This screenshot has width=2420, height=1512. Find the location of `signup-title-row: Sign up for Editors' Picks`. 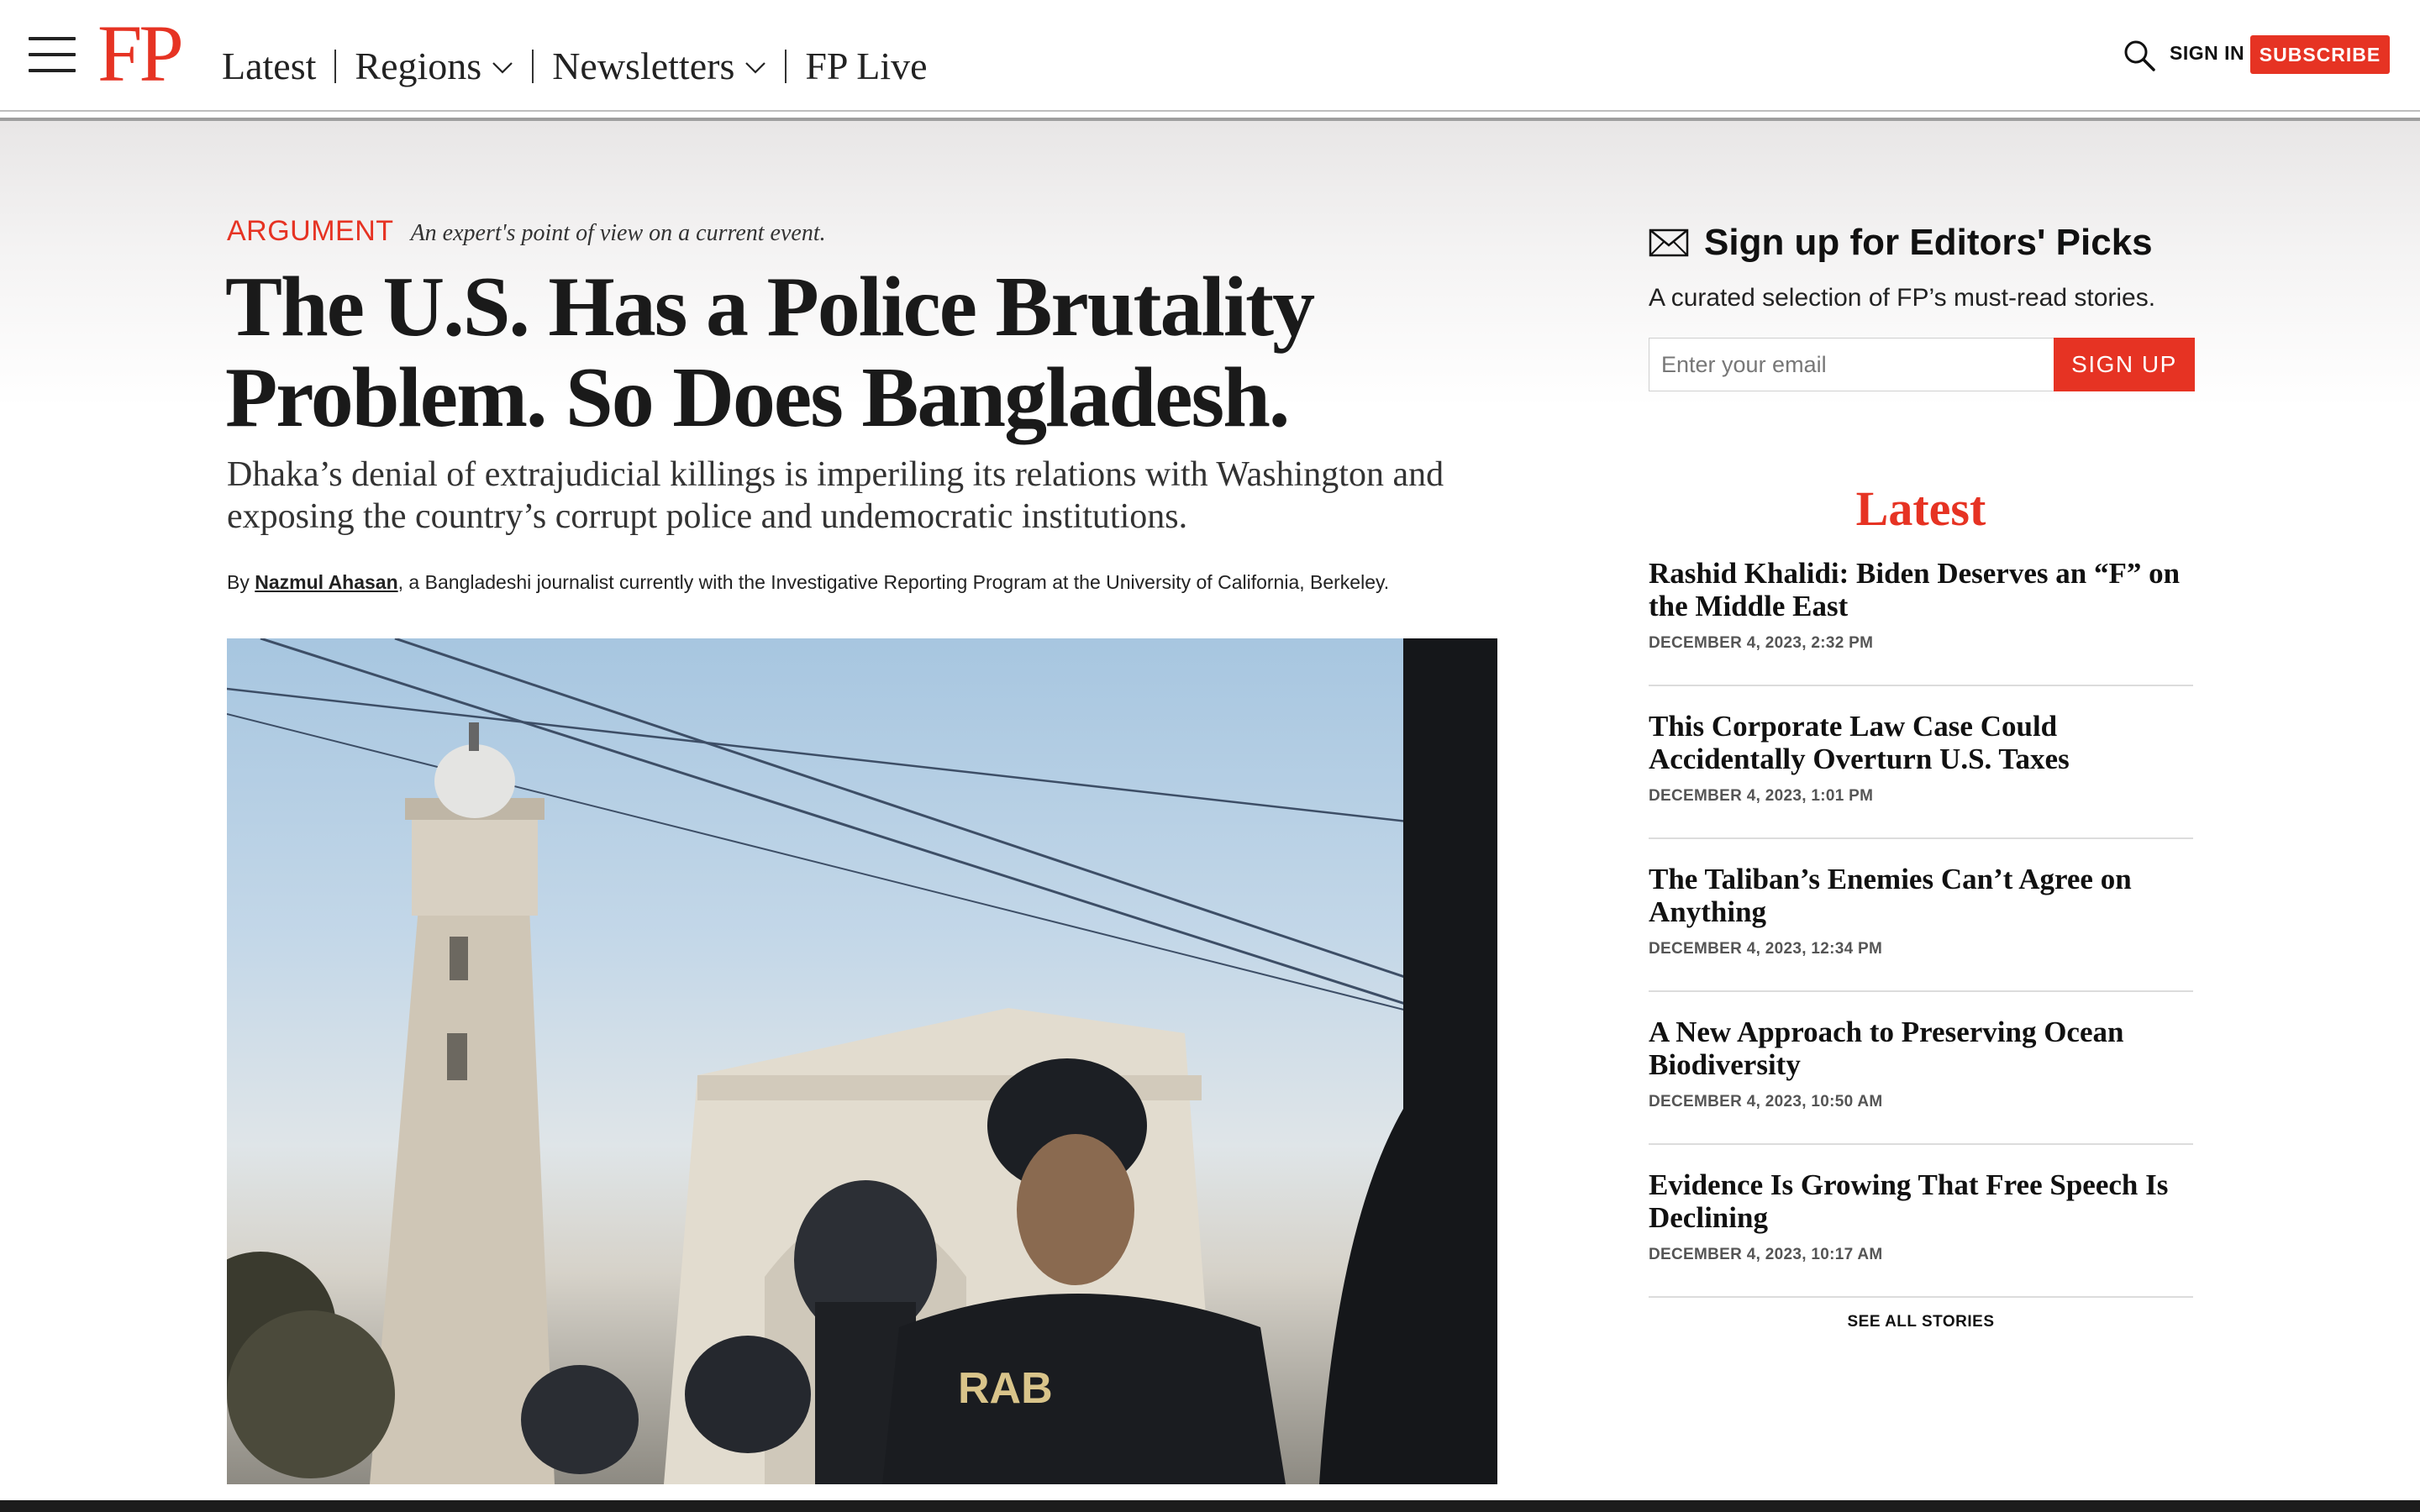

signup-title-row: Sign up for Editors' Picks is located at coordinates (1922, 243).